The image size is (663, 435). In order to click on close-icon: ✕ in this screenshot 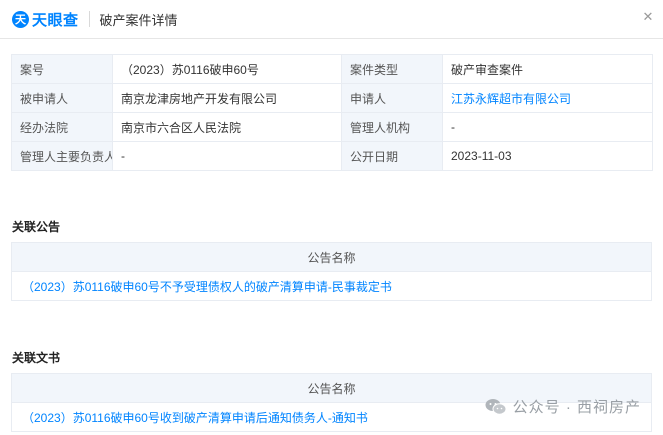, I will do `click(648, 17)`.